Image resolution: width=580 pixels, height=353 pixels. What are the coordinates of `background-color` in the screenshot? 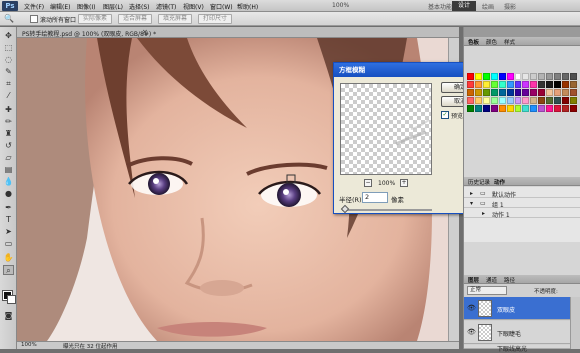 It's located at (11, 299).